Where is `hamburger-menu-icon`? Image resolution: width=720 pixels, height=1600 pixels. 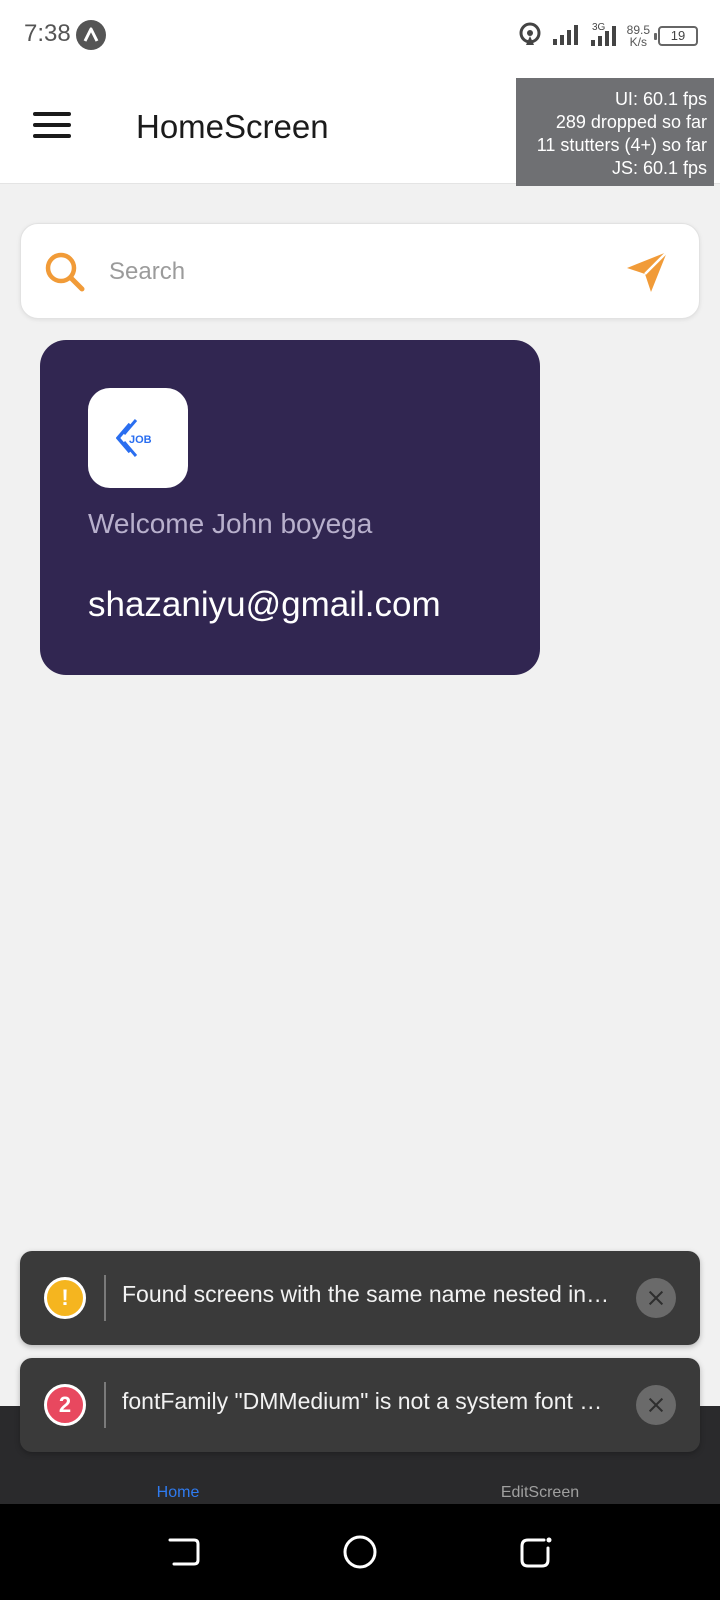
hamburger-menu-icon is located at coordinates (52, 127).